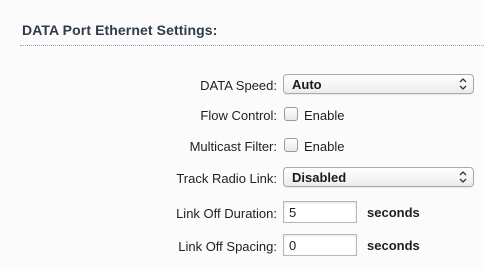 This screenshot has height=271, width=484. Describe the element at coordinates (324, 146) in the screenshot. I see `multicast-filter-enable-label: Enable` at that location.